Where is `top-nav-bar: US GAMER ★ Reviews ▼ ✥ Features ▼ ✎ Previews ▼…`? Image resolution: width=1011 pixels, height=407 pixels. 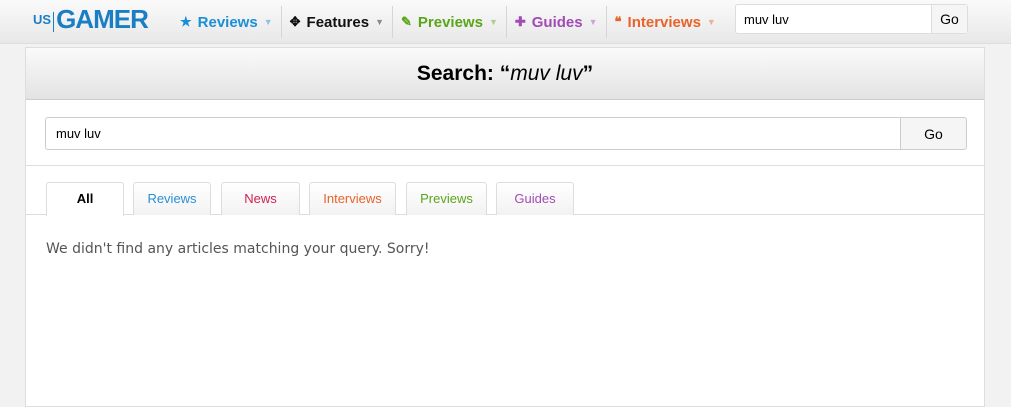
top-nav-bar: US GAMER ★ Reviews ▼ ✥ Features ▼ ✎ Previews ▼… is located at coordinates (505, 22).